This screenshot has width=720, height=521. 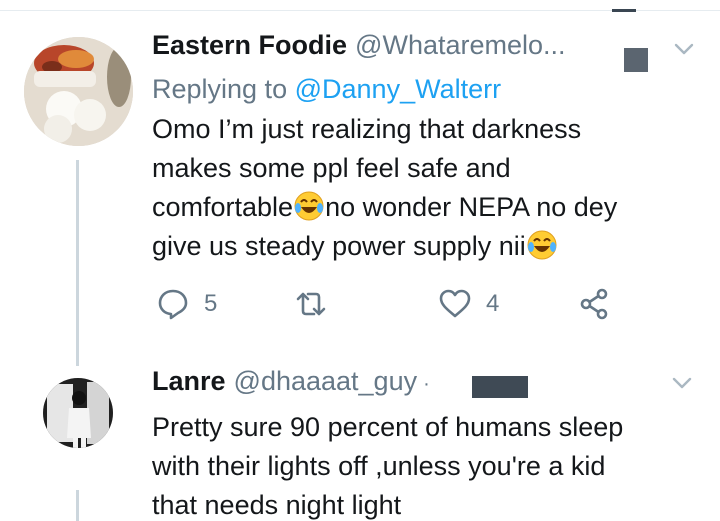 I want to click on display-name: Eastern Foodie, so click(x=249, y=45).